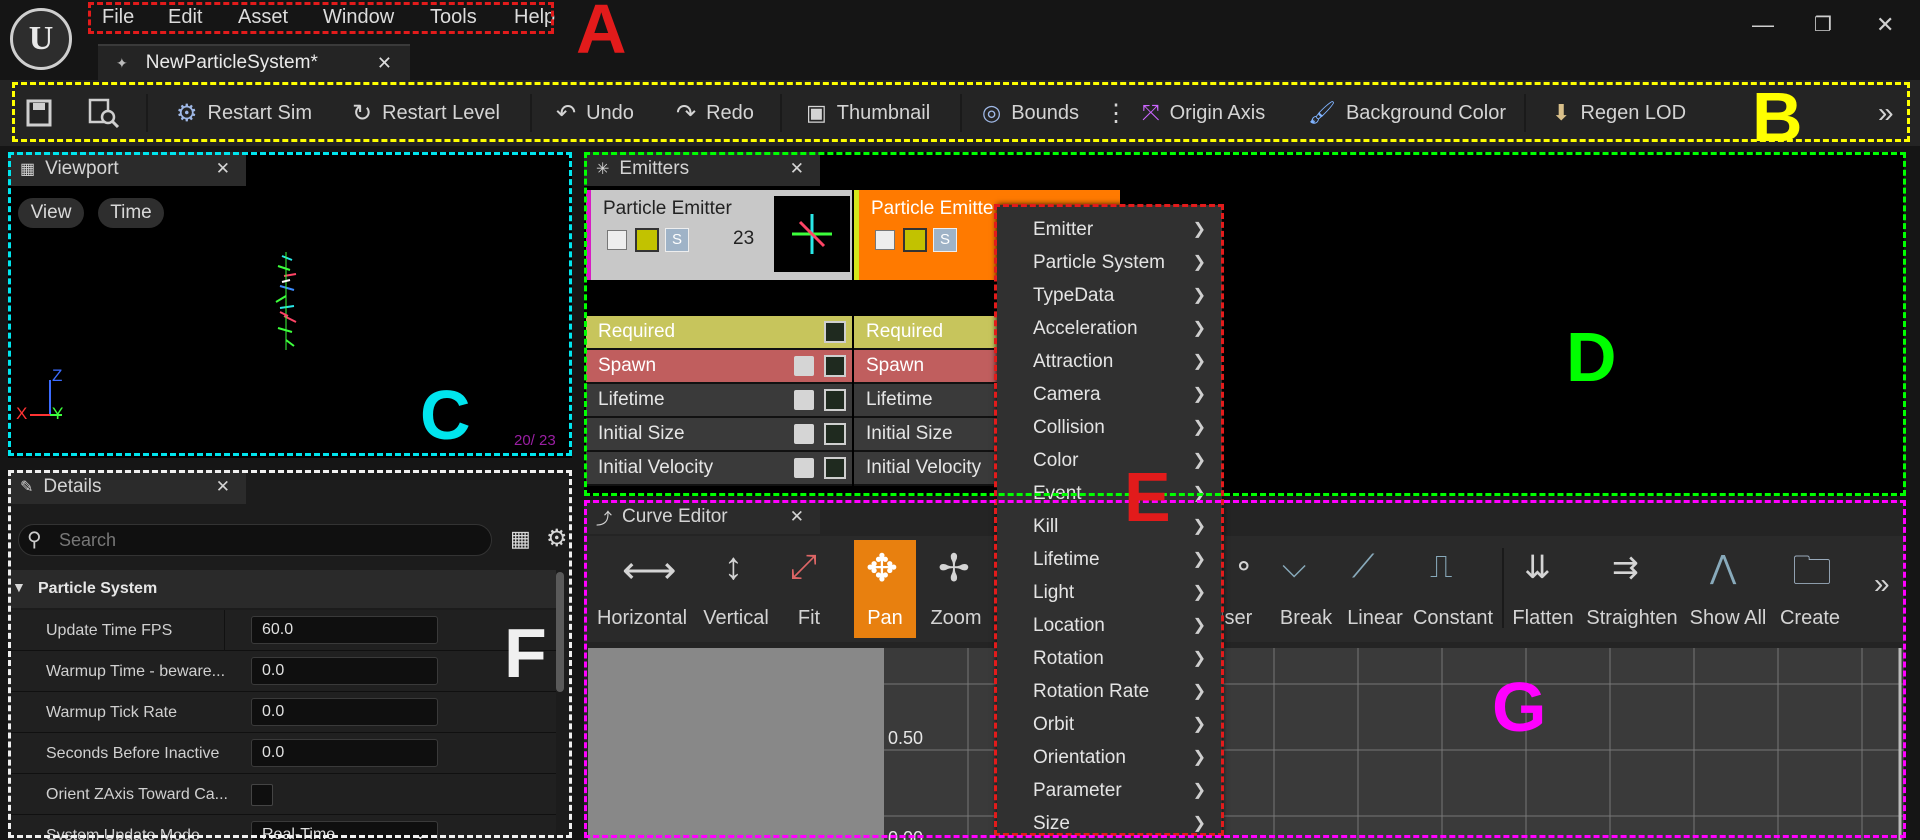 Image resolution: width=1920 pixels, height=840 pixels. I want to click on menu-item-camera: Camera ❯, so click(1125, 394).